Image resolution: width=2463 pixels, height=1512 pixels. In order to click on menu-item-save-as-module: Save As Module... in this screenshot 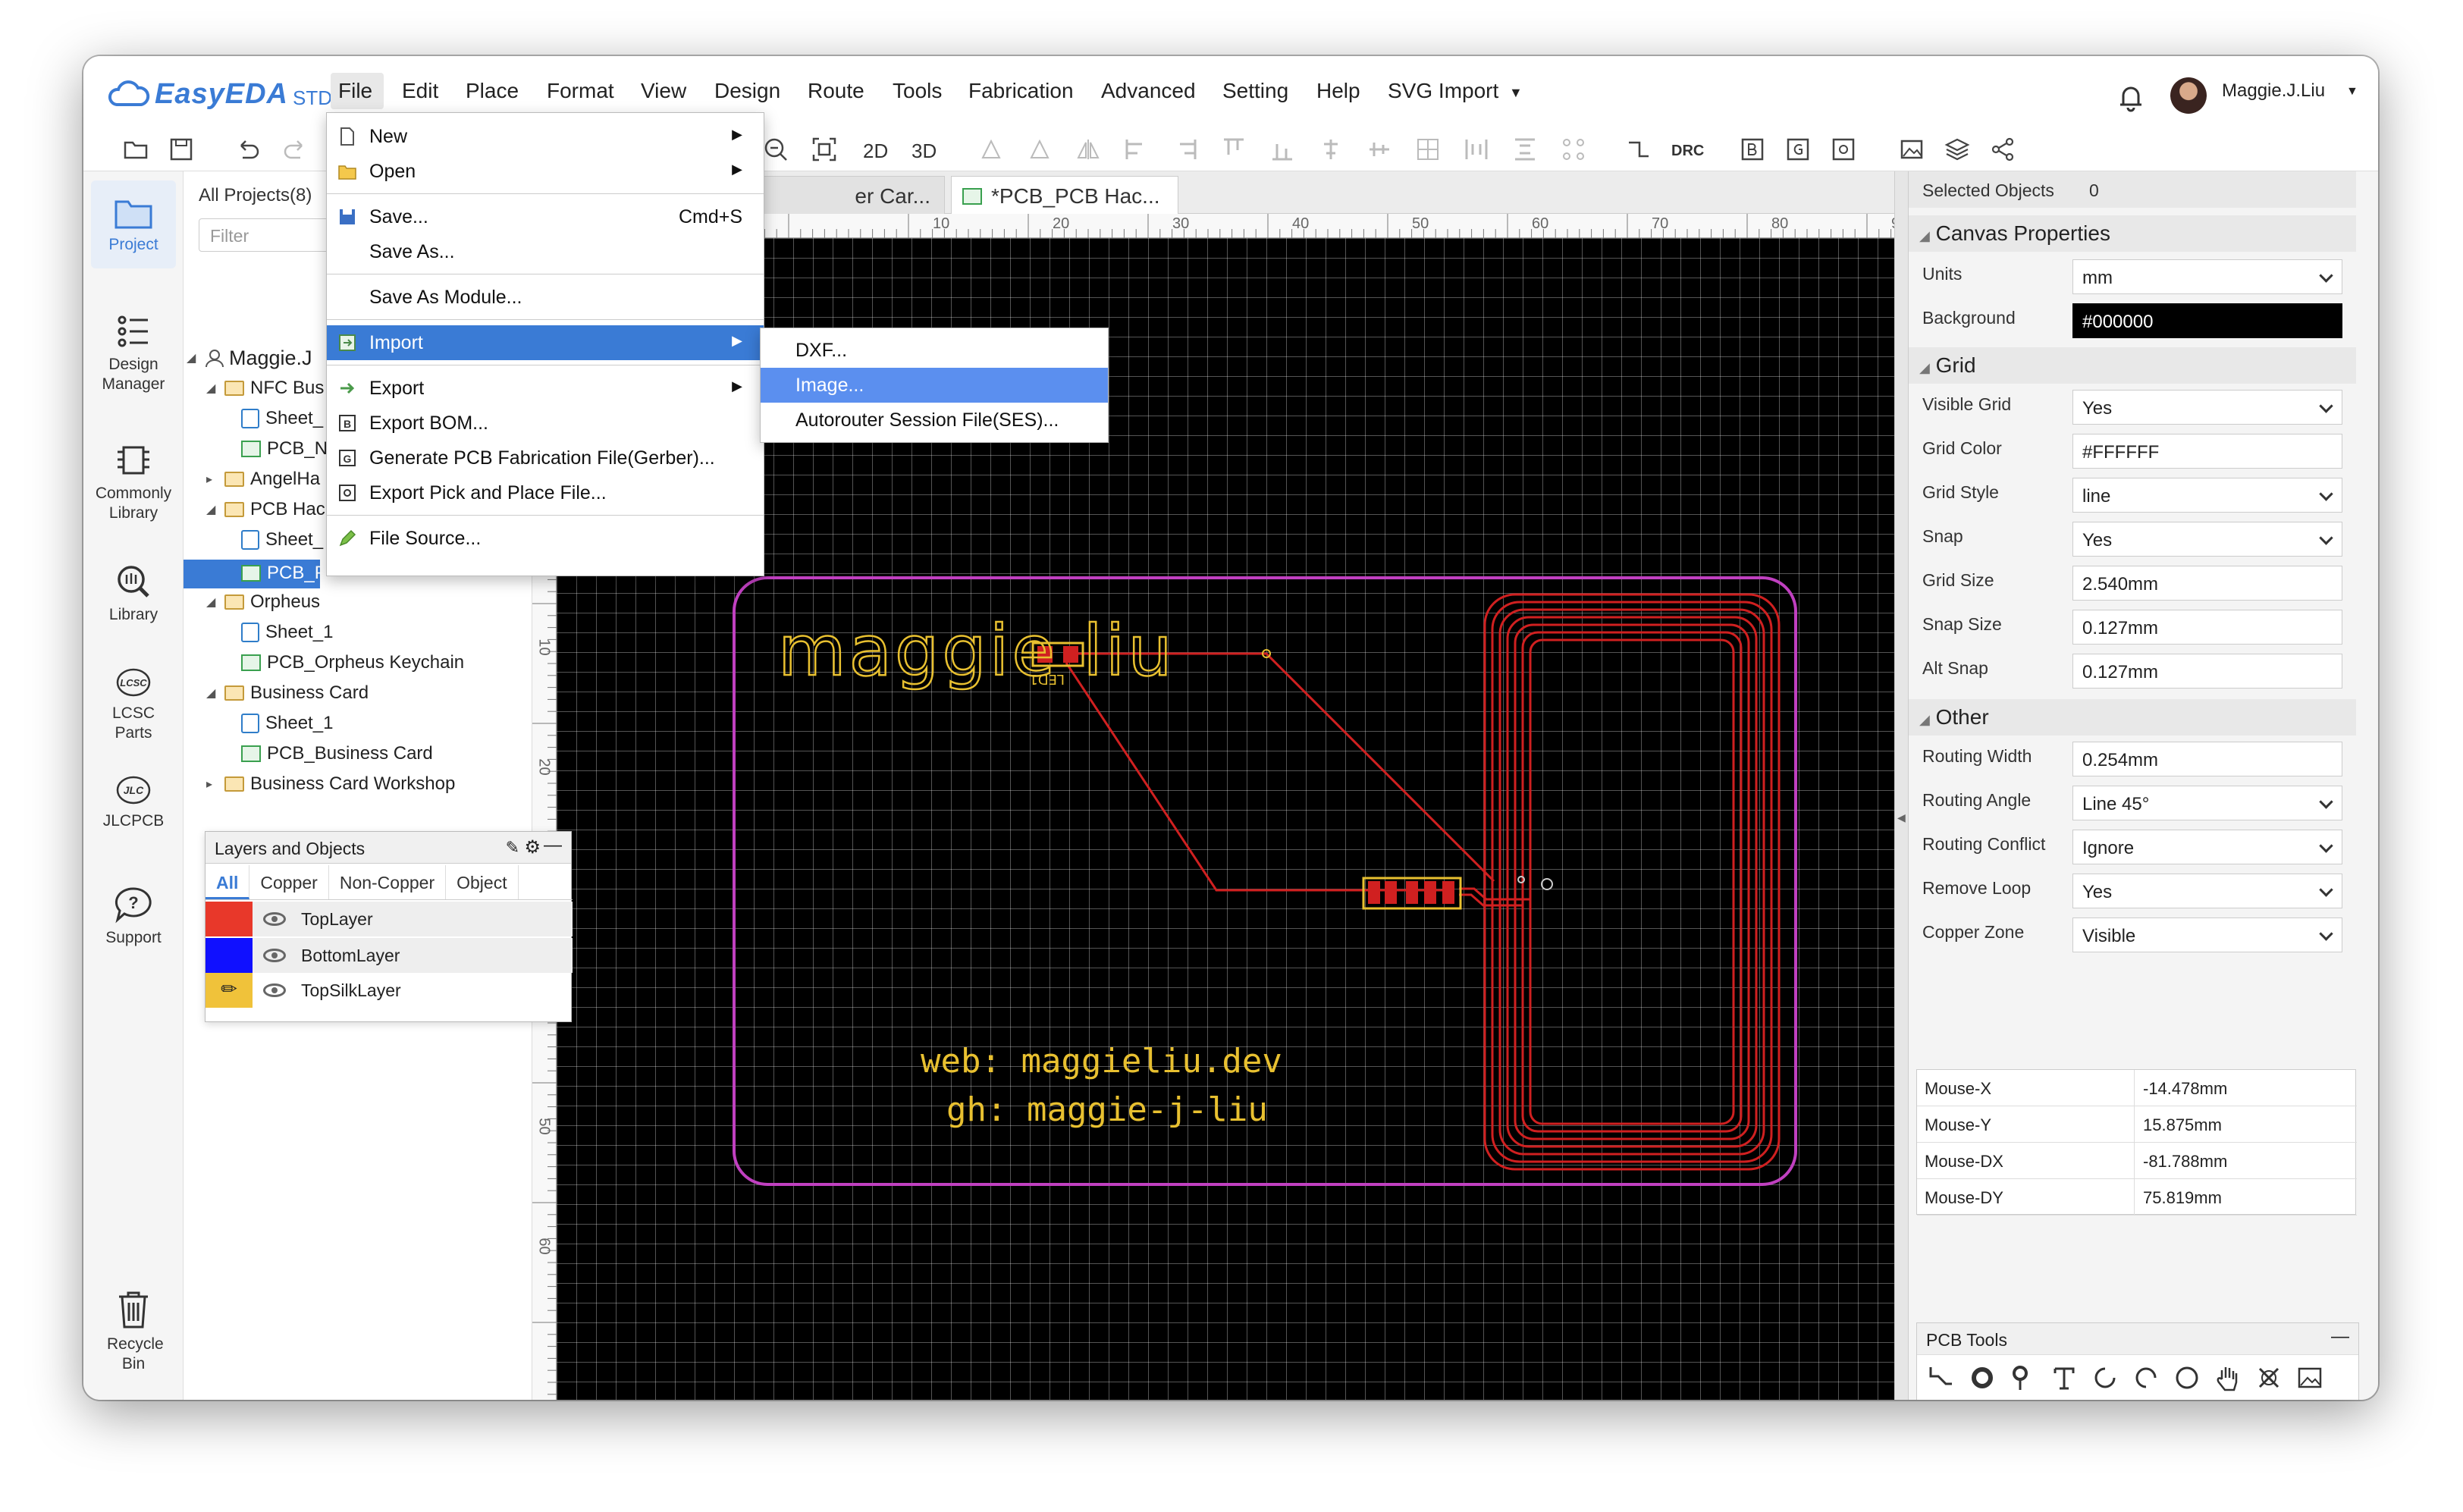, I will do `click(545, 297)`.